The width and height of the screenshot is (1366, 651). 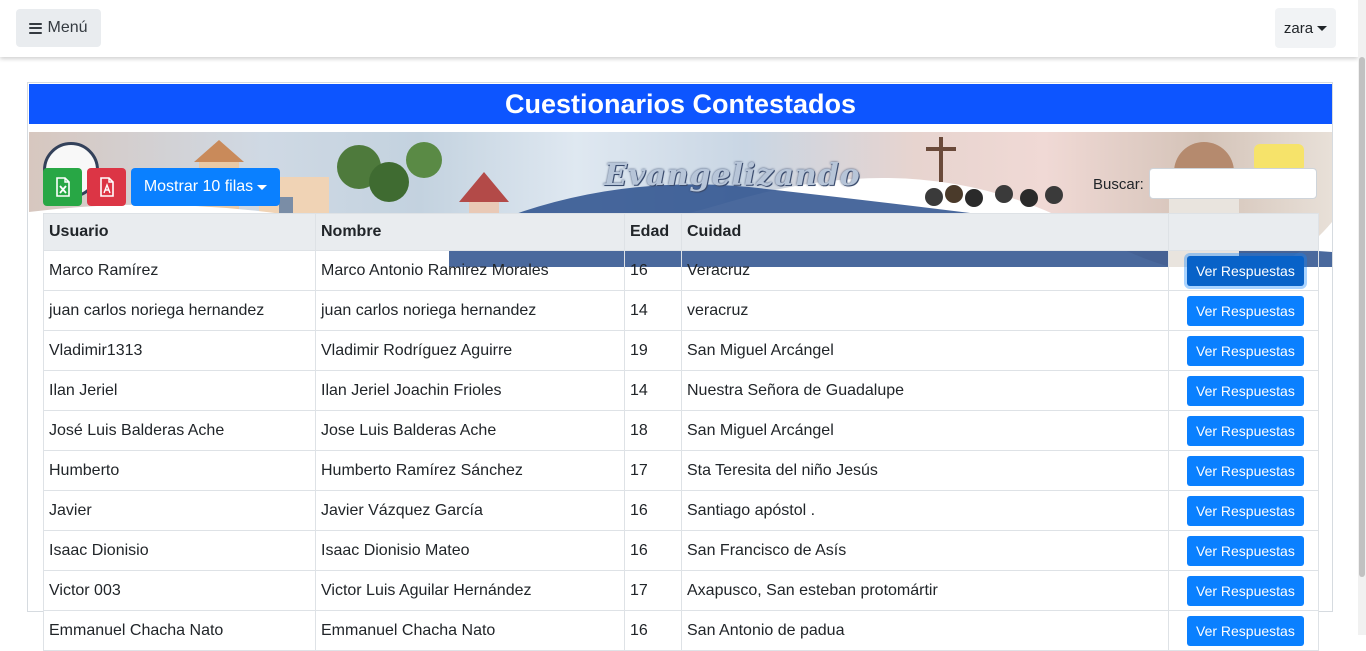 What do you see at coordinates (1243, 232) in the screenshot?
I see `column-header-actions` at bounding box center [1243, 232].